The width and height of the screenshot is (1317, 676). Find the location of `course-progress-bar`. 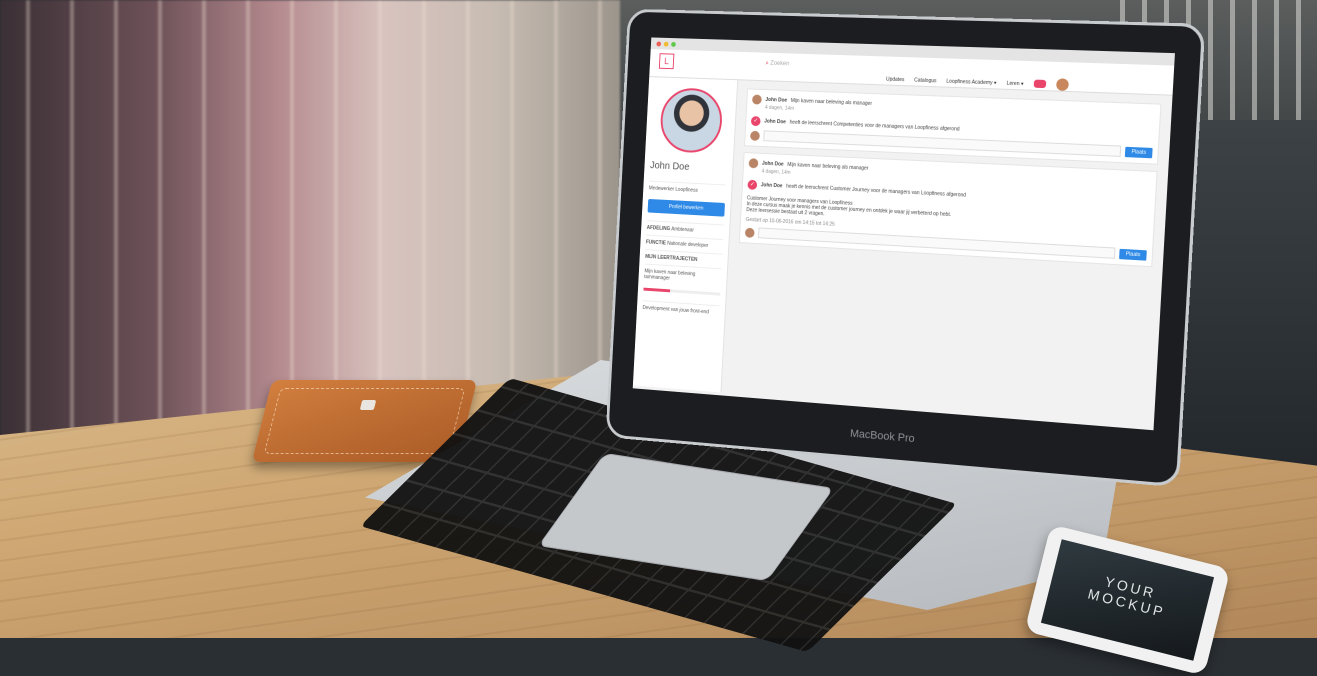

course-progress-bar is located at coordinates (682, 291).